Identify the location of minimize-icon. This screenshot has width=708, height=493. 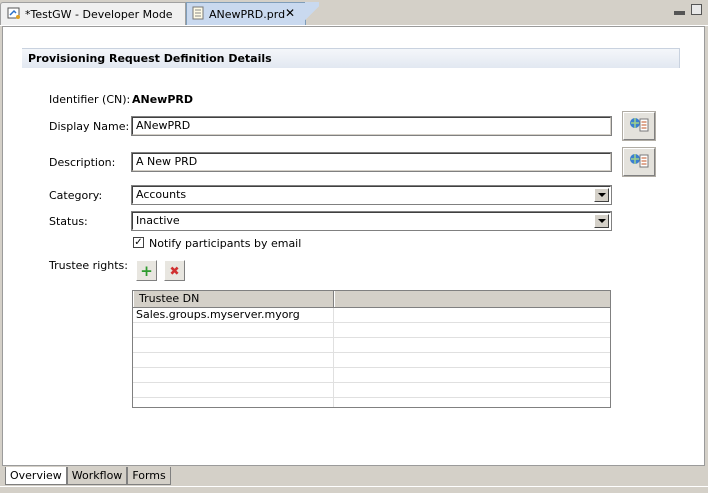
(679, 13).